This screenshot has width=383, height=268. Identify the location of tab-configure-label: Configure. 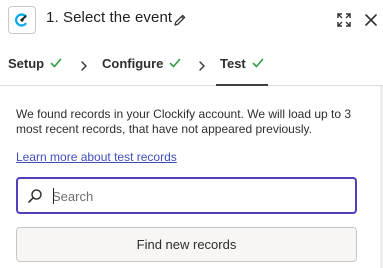
(133, 63).